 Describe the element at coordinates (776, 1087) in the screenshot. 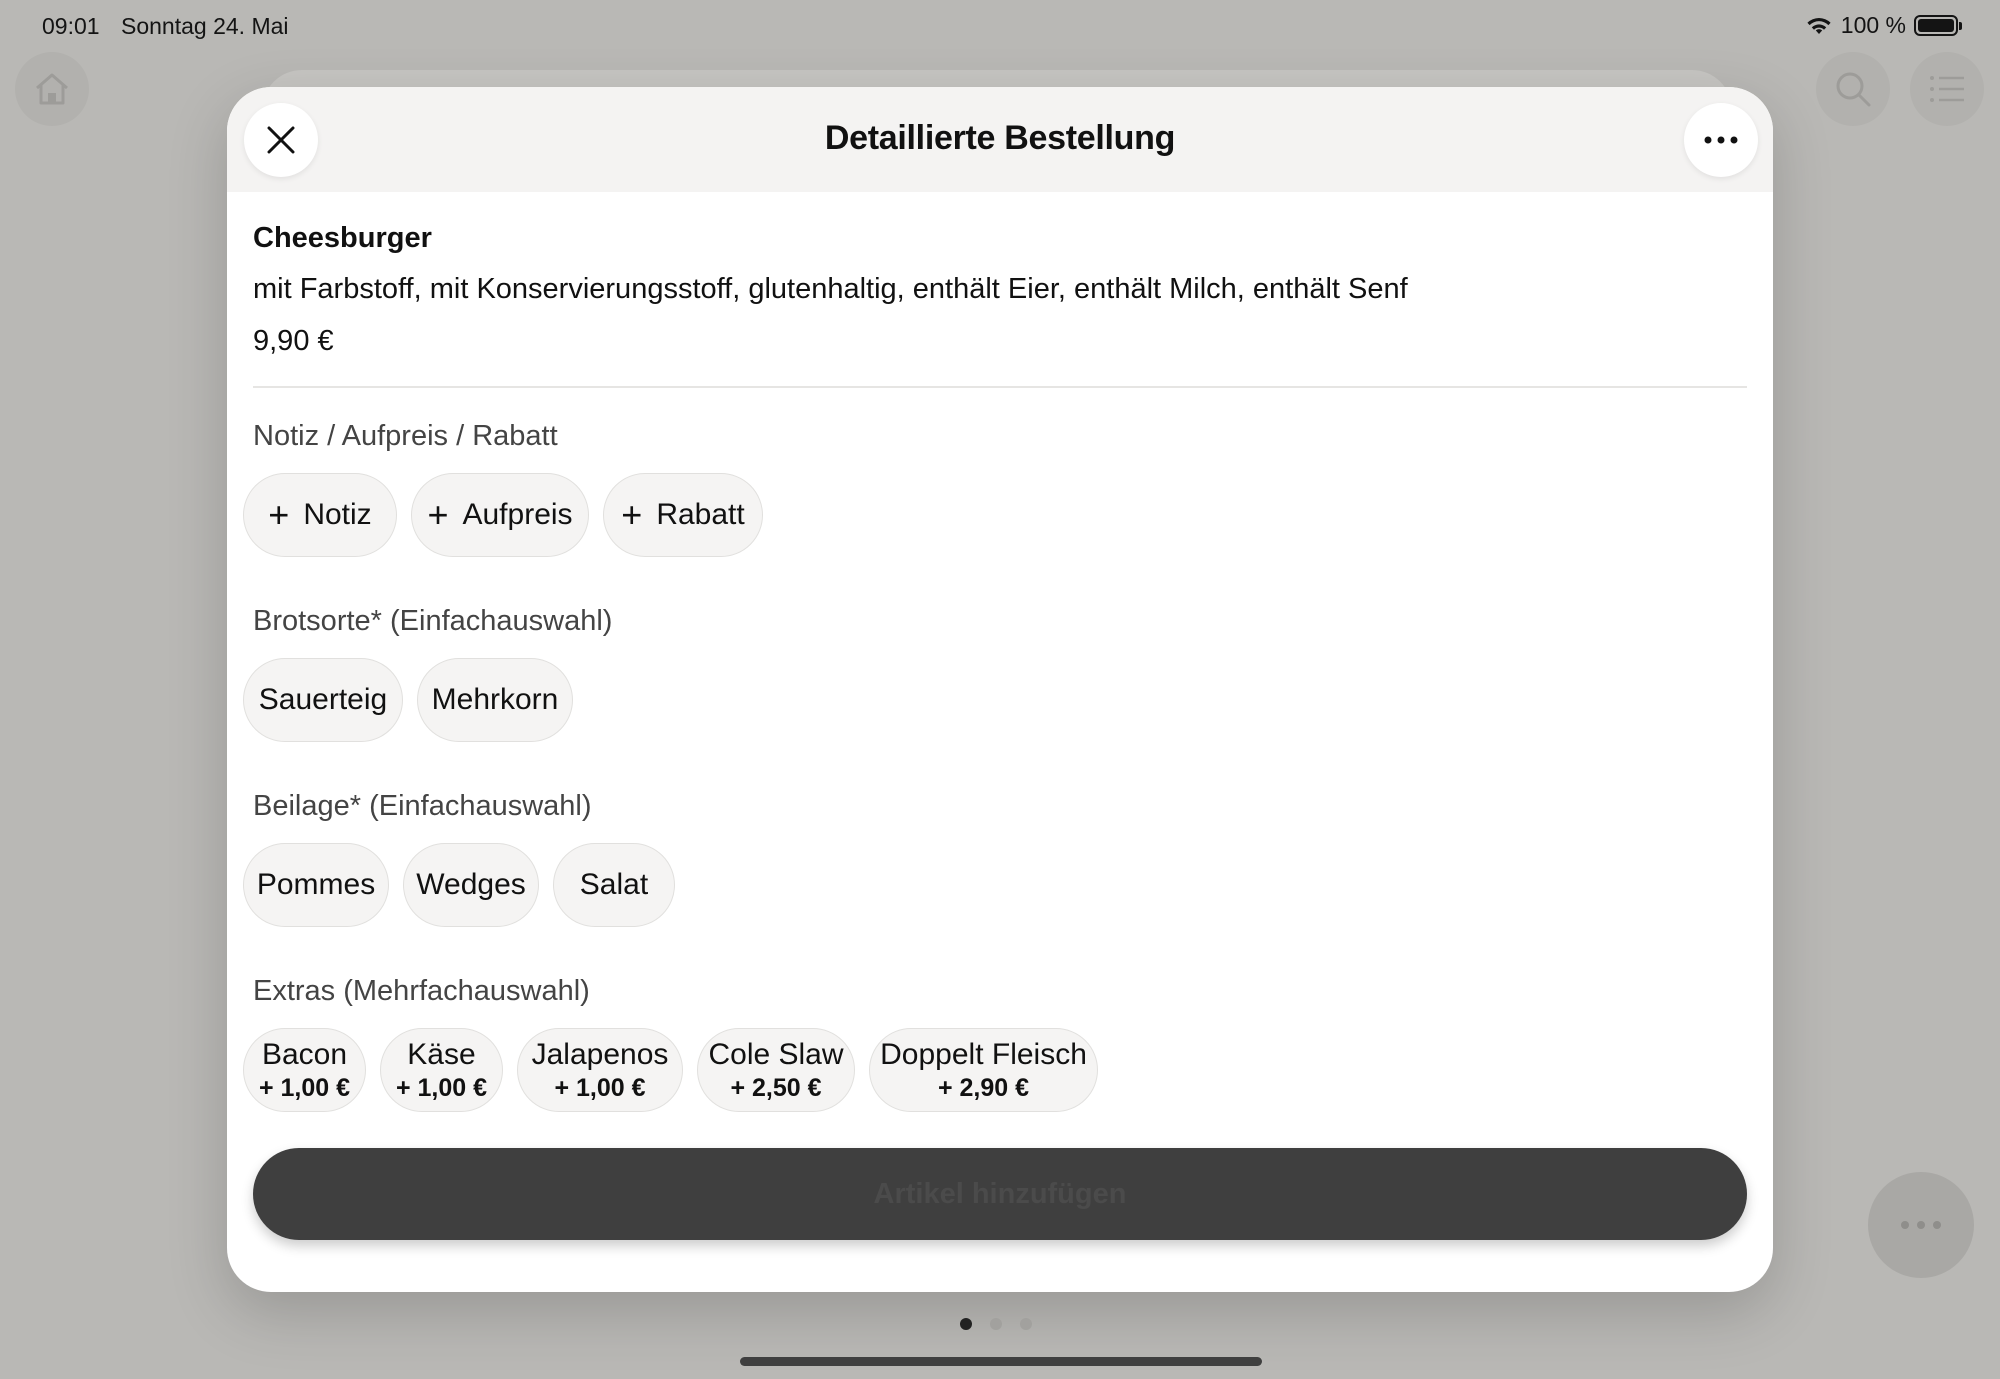

I see `extra-price: + 2,50 €` at that location.